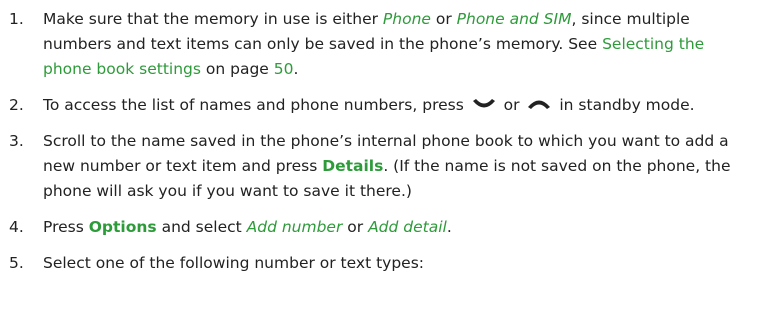 This screenshot has height=325, width=762. I want to click on details-softkey-label: Details, so click(353, 166).